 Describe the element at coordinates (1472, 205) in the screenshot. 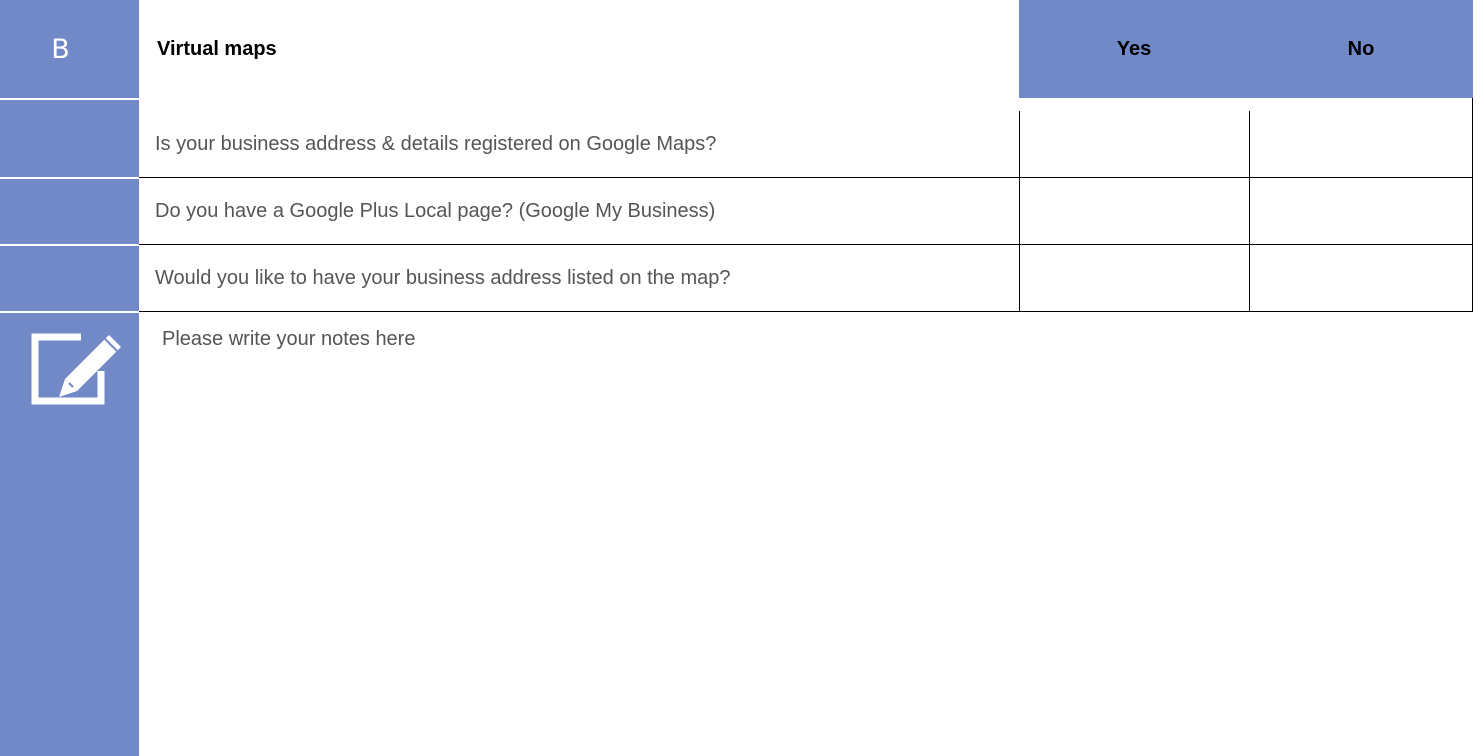

I see `table-right-border` at that location.